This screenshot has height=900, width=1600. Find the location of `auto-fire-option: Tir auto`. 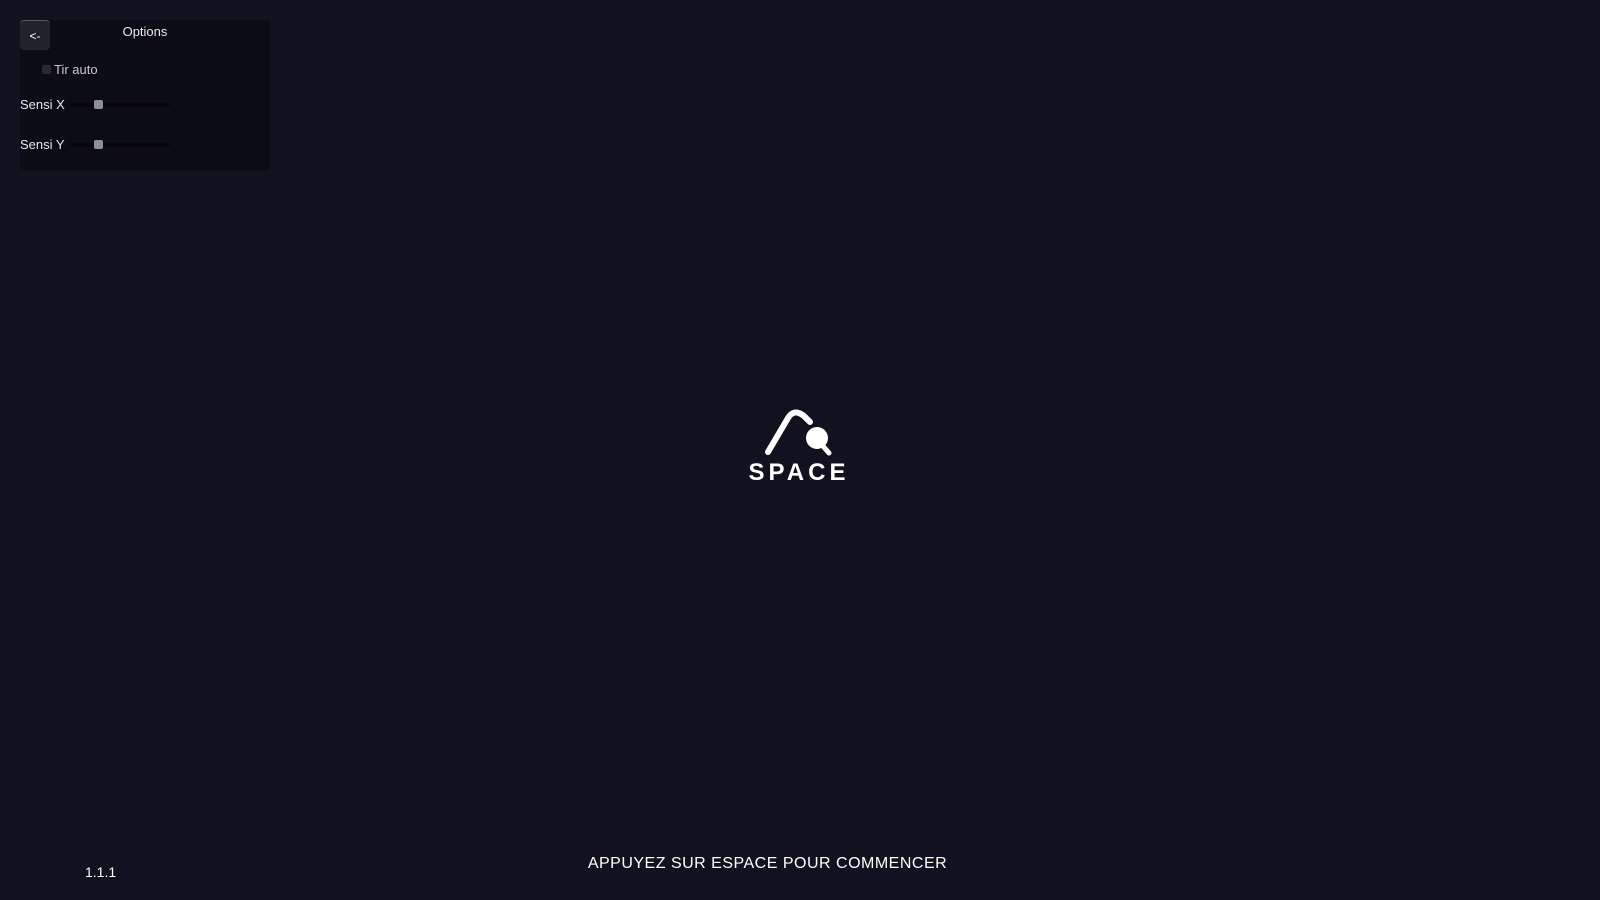

auto-fire-option: Tir auto is located at coordinates (70, 69).